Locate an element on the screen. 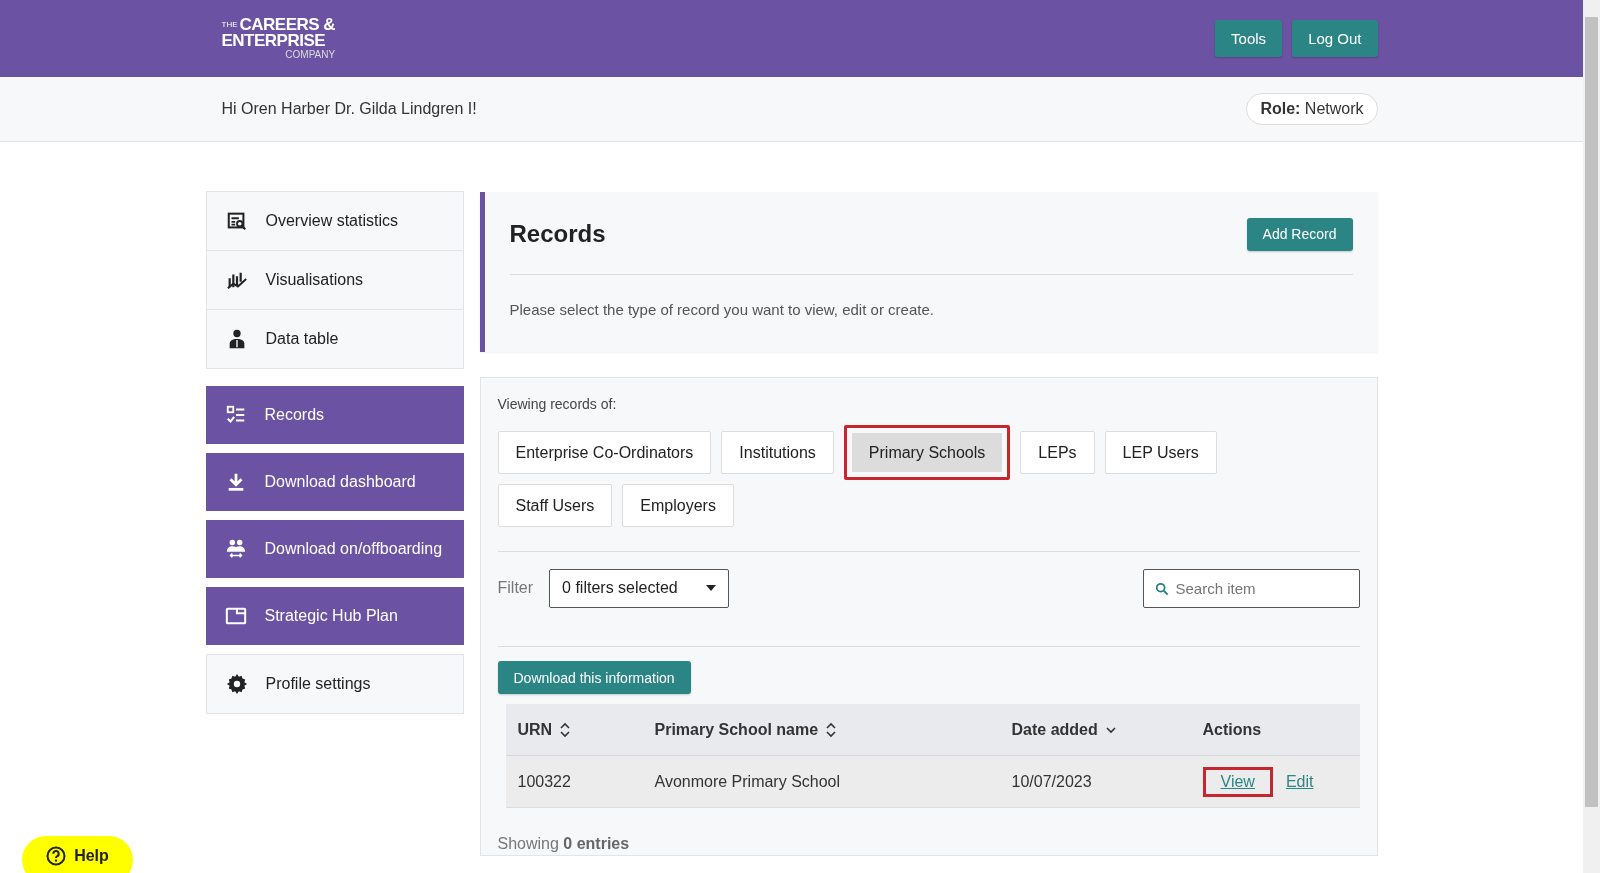 The width and height of the screenshot is (1600, 873). record-type-tab: Employers is located at coordinates (678, 505).